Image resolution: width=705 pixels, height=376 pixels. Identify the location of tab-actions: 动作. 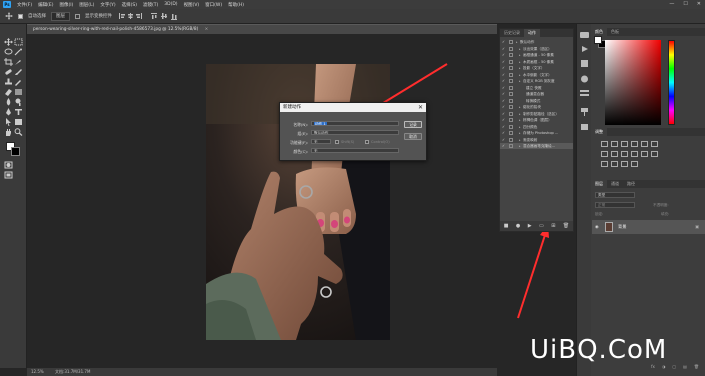
(532, 33).